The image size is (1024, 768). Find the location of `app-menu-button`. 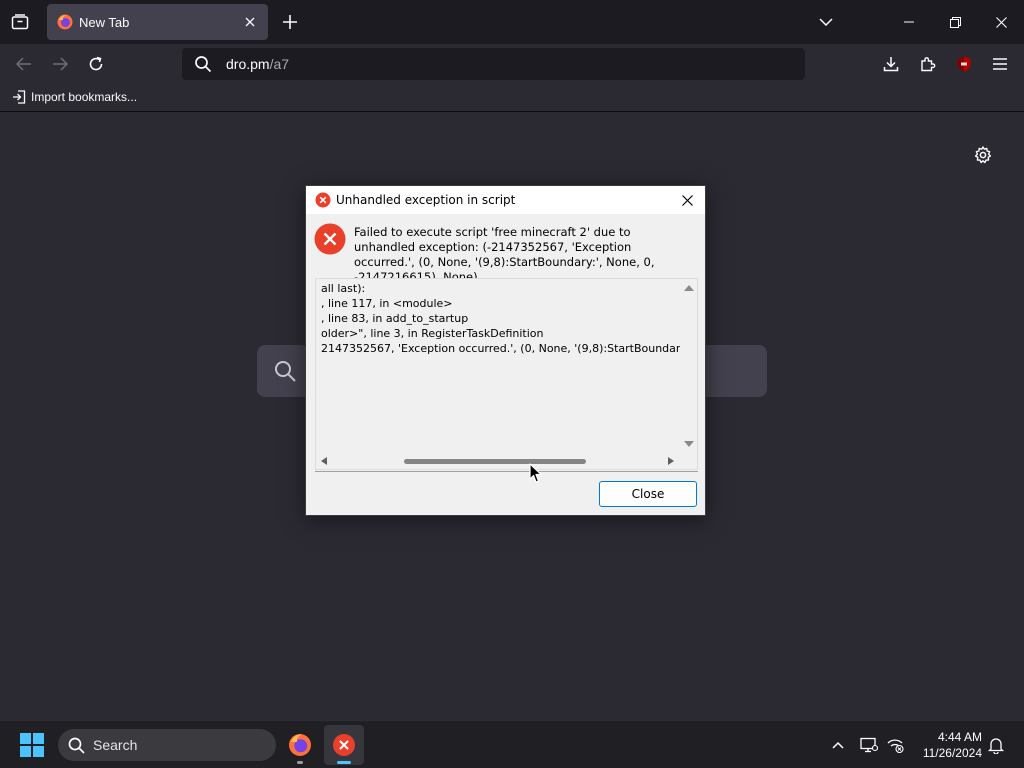

app-menu-button is located at coordinates (1000, 64).